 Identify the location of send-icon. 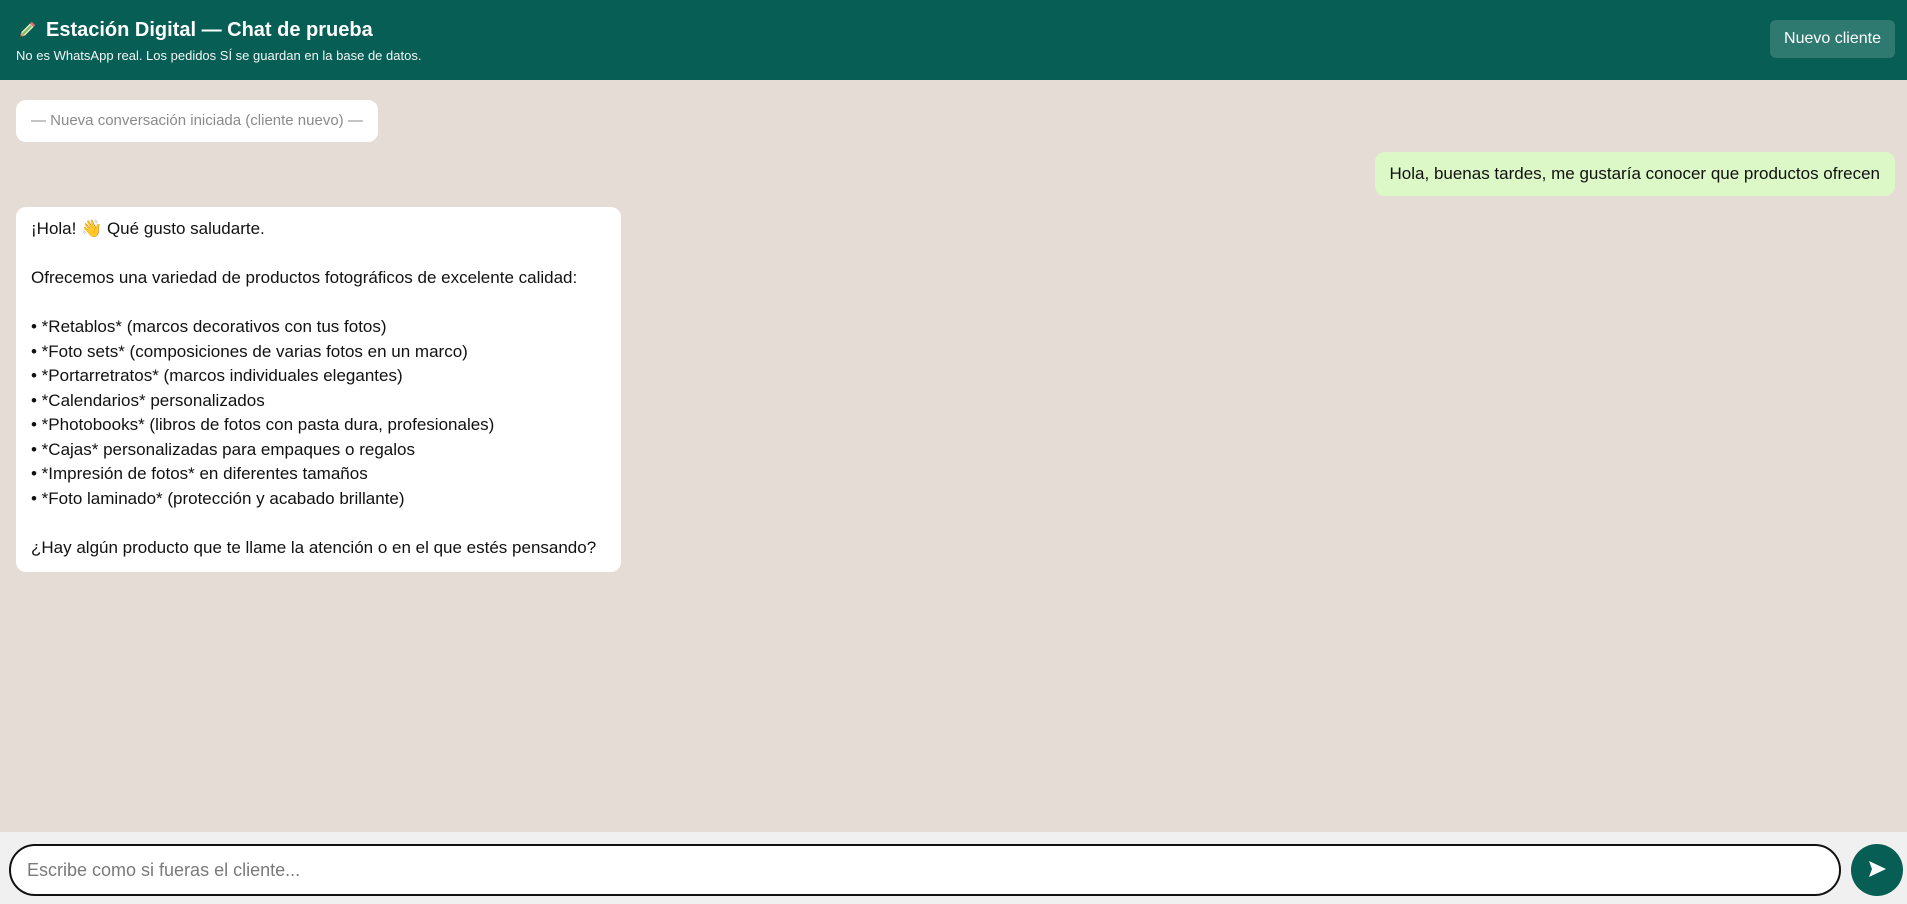
(1877, 870).